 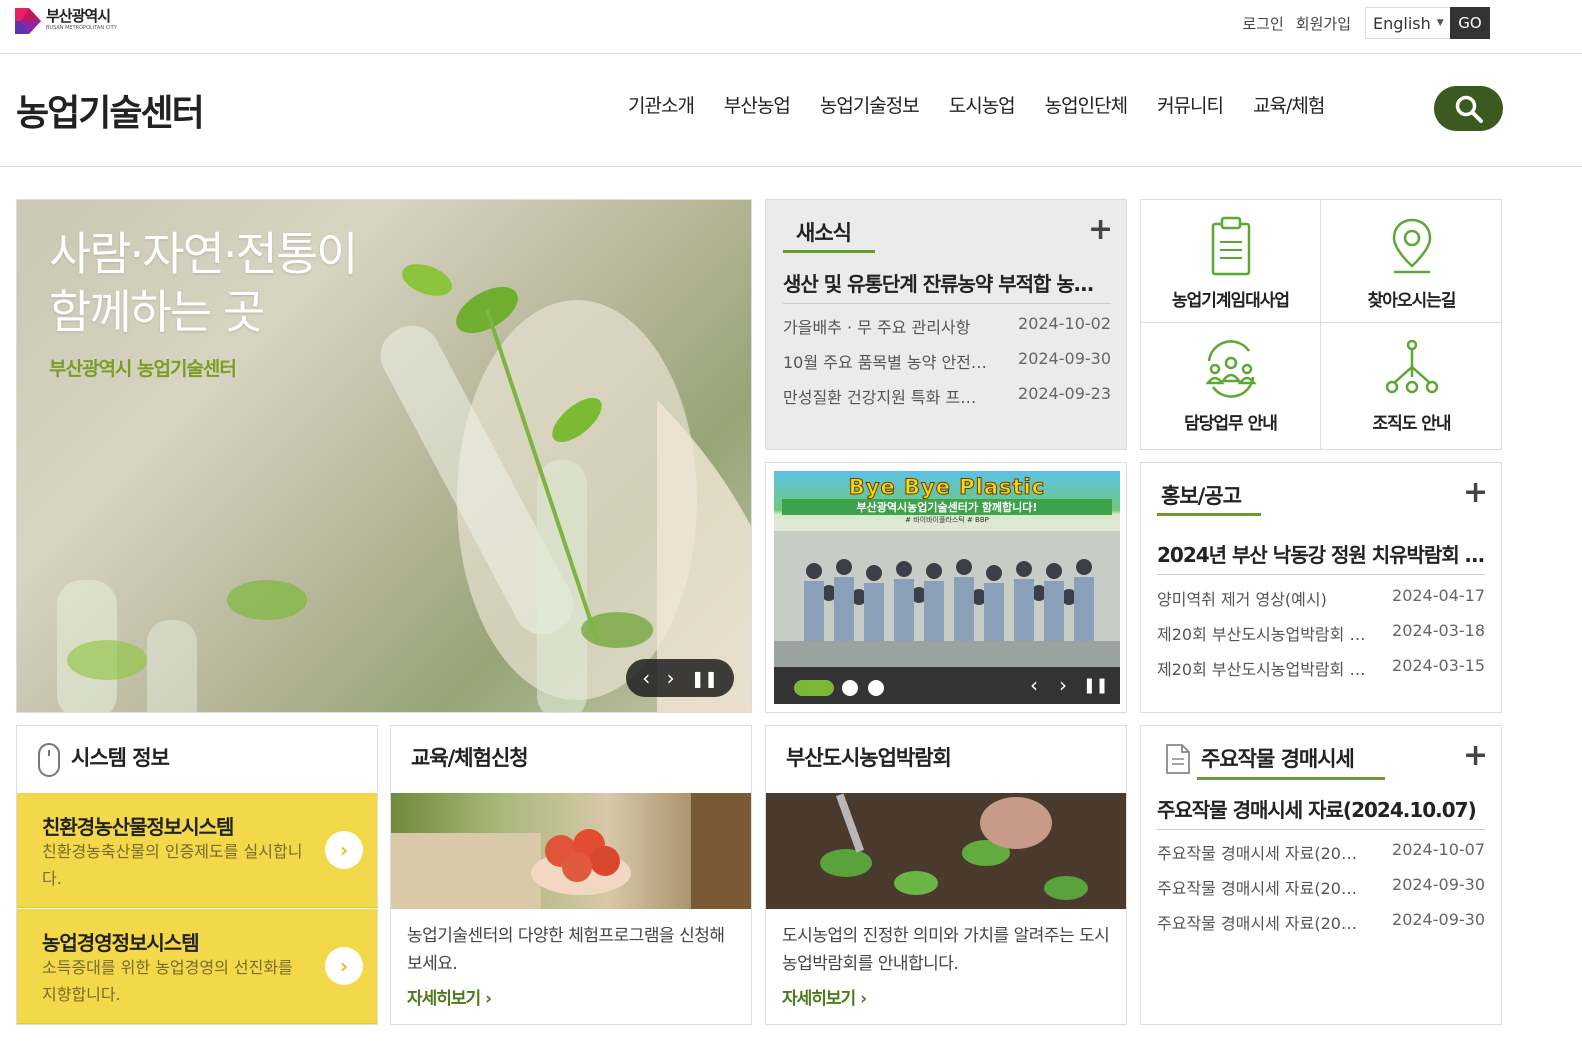 What do you see at coordinates (824, 232) in the screenshot?
I see `news-tab: 새소식` at bounding box center [824, 232].